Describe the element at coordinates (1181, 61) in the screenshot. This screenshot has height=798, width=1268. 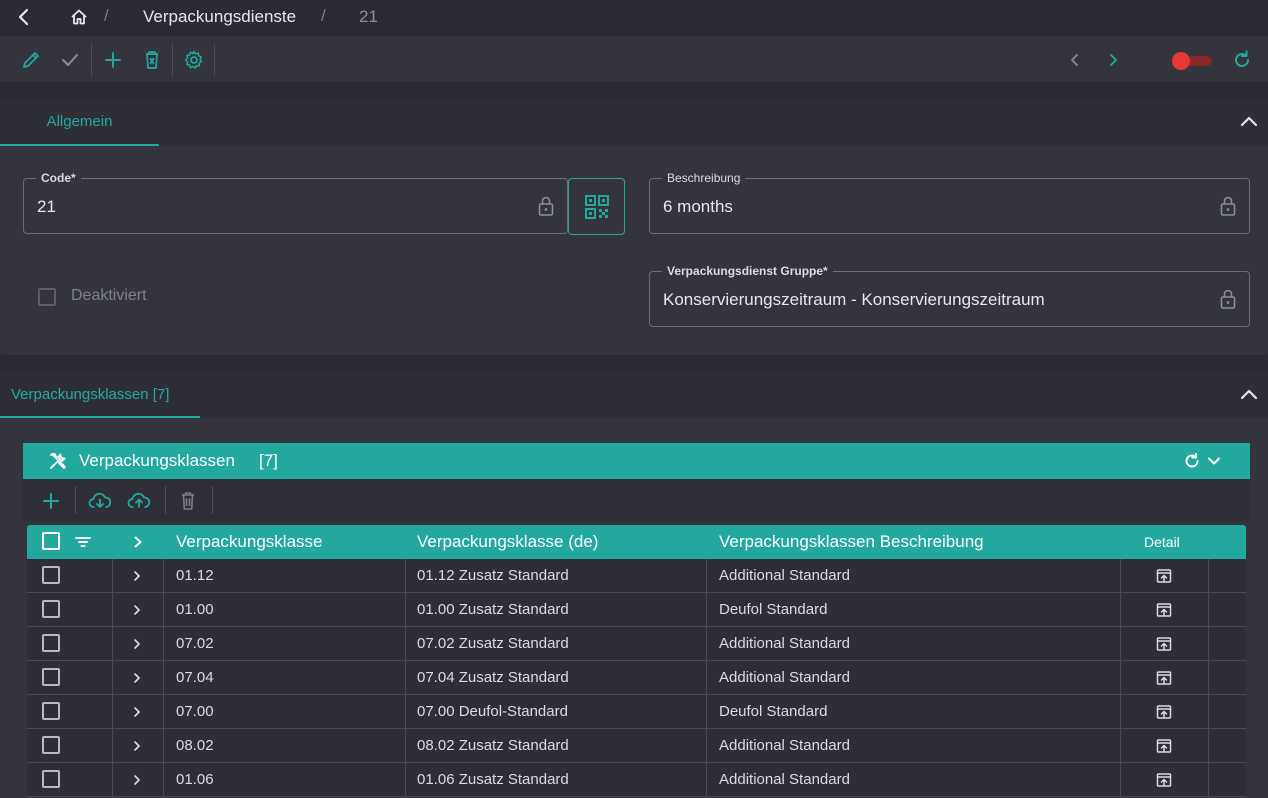
I see `toggle-knob` at that location.